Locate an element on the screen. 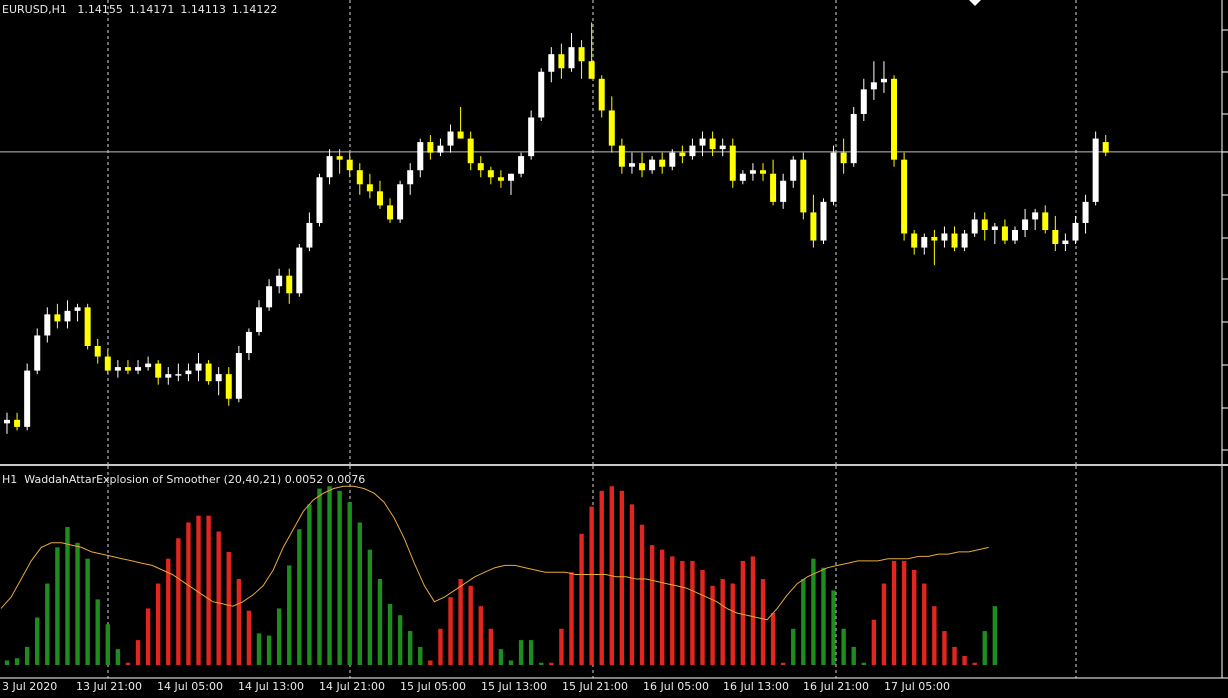 This screenshot has width=1228, height=698. chart-shift-marker is located at coordinates (975, 3).